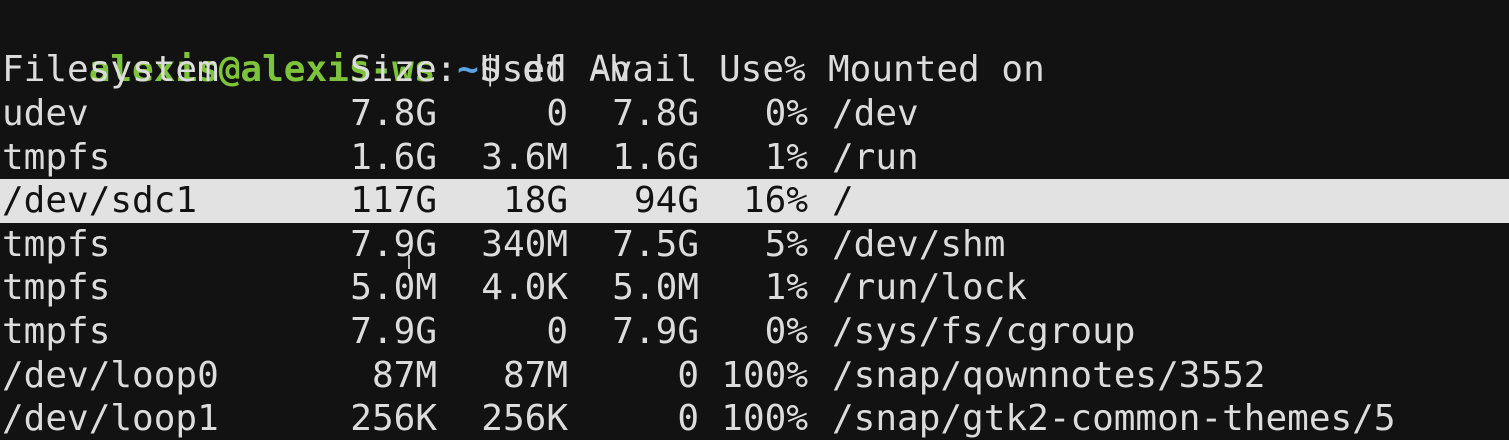 This screenshot has height=440, width=1509. I want to click on cell-size: 117G, so click(393, 200).